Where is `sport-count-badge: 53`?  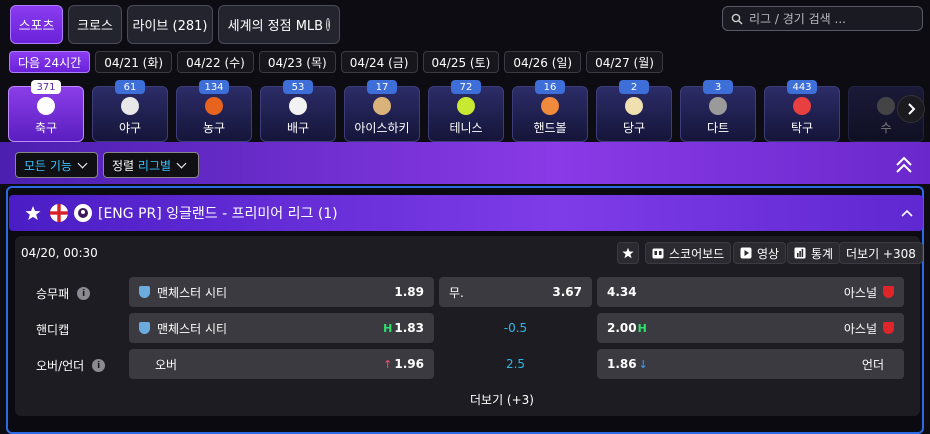 sport-count-badge: 53 is located at coordinates (298, 87).